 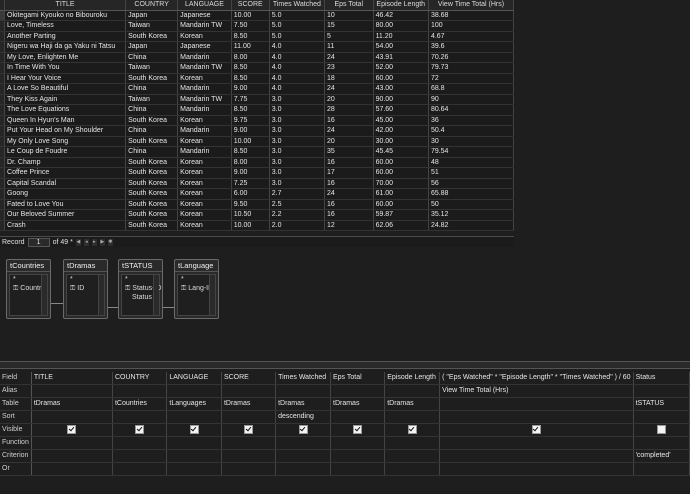 What do you see at coordinates (250, 68) in the screenshot?
I see `table-cell: 8.50` at bounding box center [250, 68].